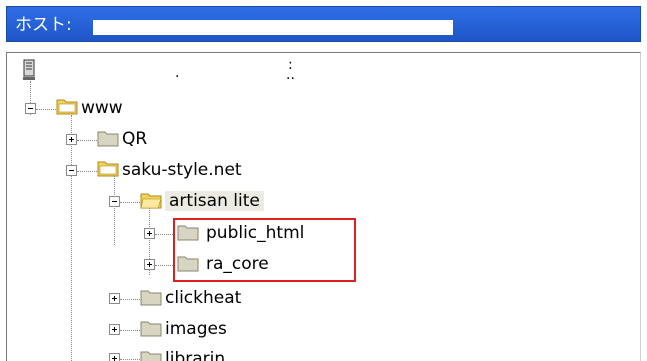 This screenshot has height=361, width=647. I want to click on collapse-www-toggle, so click(30, 108).